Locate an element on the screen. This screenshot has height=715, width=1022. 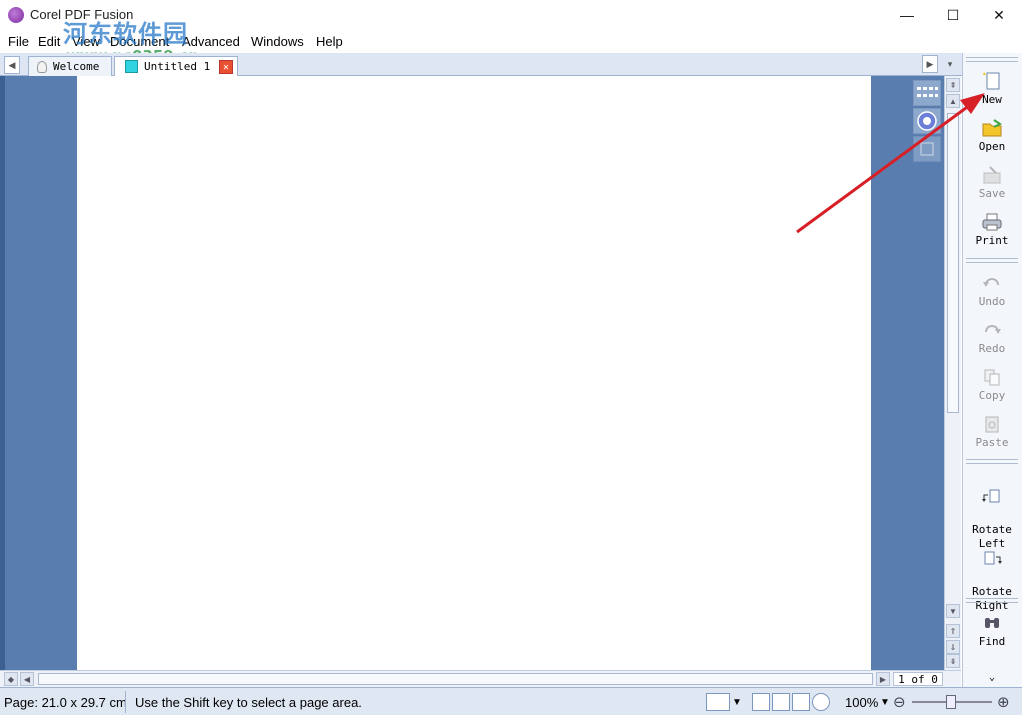
page-layout-dropdown-icon: ▼ is located at coordinates (737, 702).